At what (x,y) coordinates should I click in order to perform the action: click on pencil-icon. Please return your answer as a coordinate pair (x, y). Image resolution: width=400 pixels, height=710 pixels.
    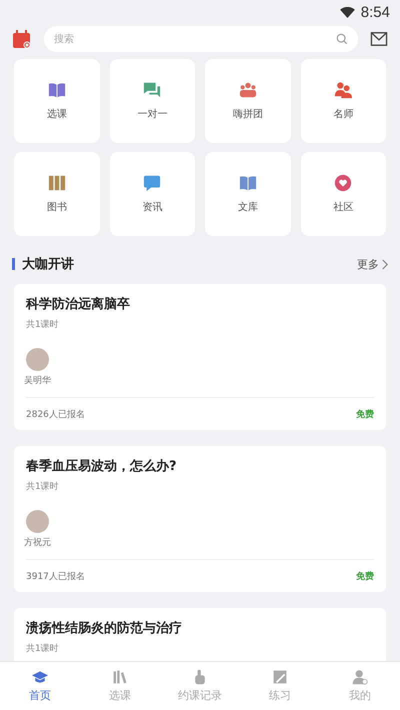
    Looking at the image, I should click on (280, 677).